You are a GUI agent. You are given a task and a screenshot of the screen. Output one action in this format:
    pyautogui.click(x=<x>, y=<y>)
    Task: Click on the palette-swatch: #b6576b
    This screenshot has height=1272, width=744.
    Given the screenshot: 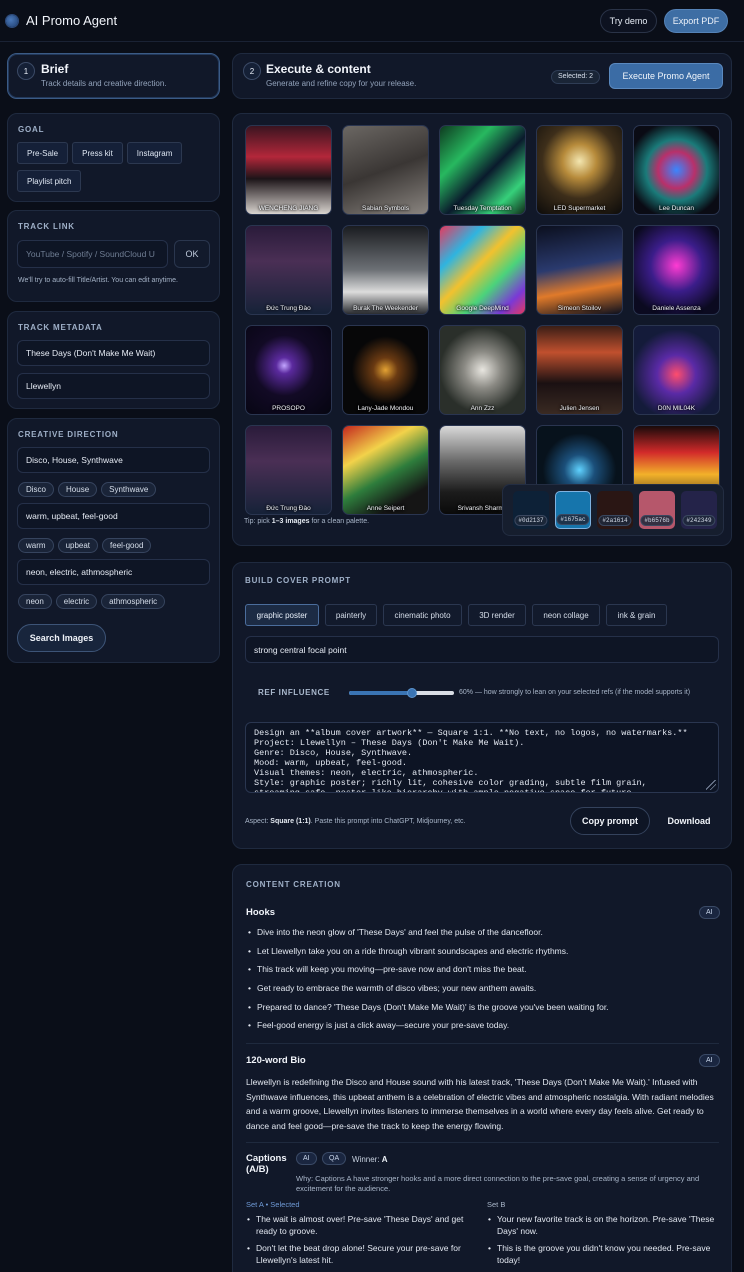 What is the action you would take?
    pyautogui.click(x=657, y=510)
    